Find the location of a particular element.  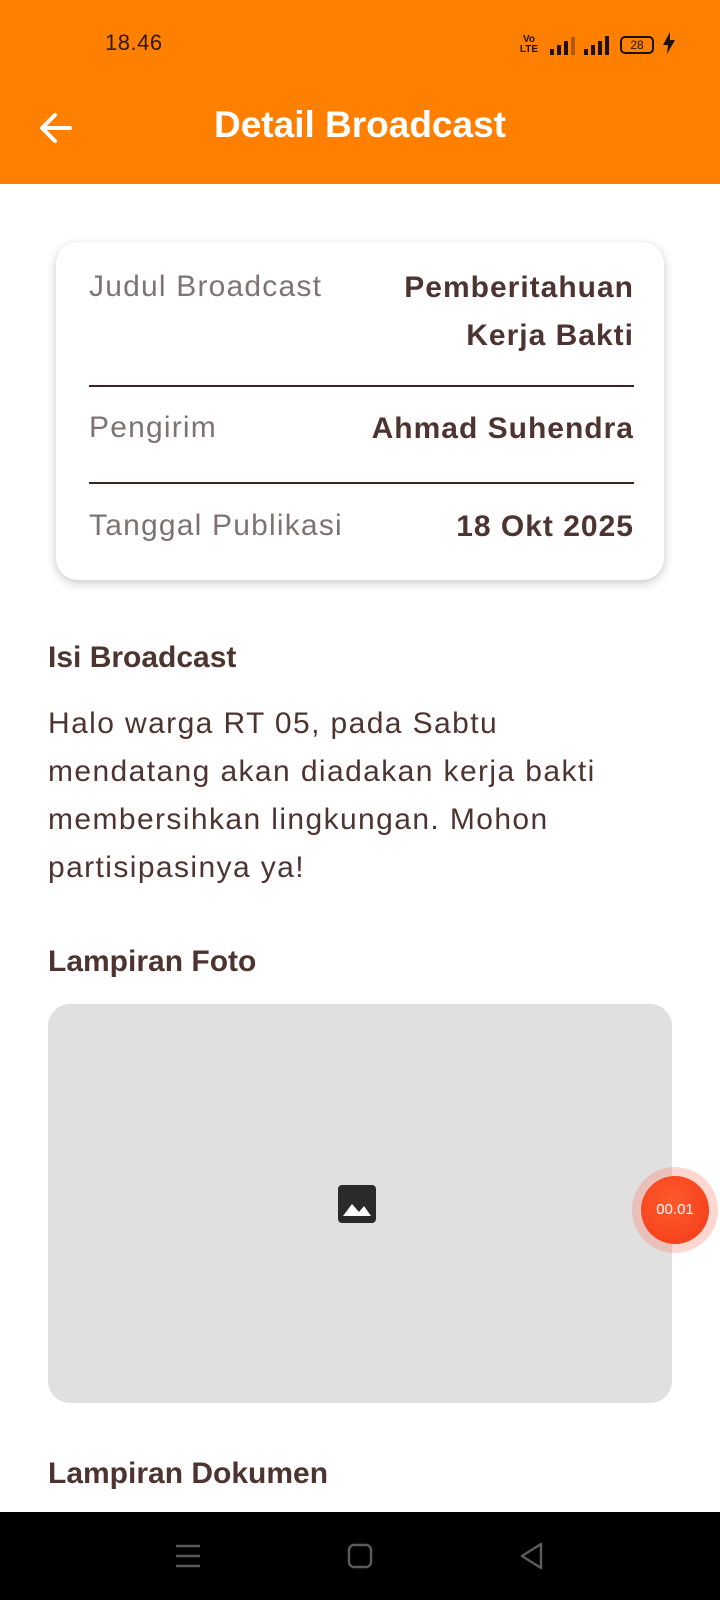

status-icons: Vo LTE 28 is located at coordinates (596, 45).